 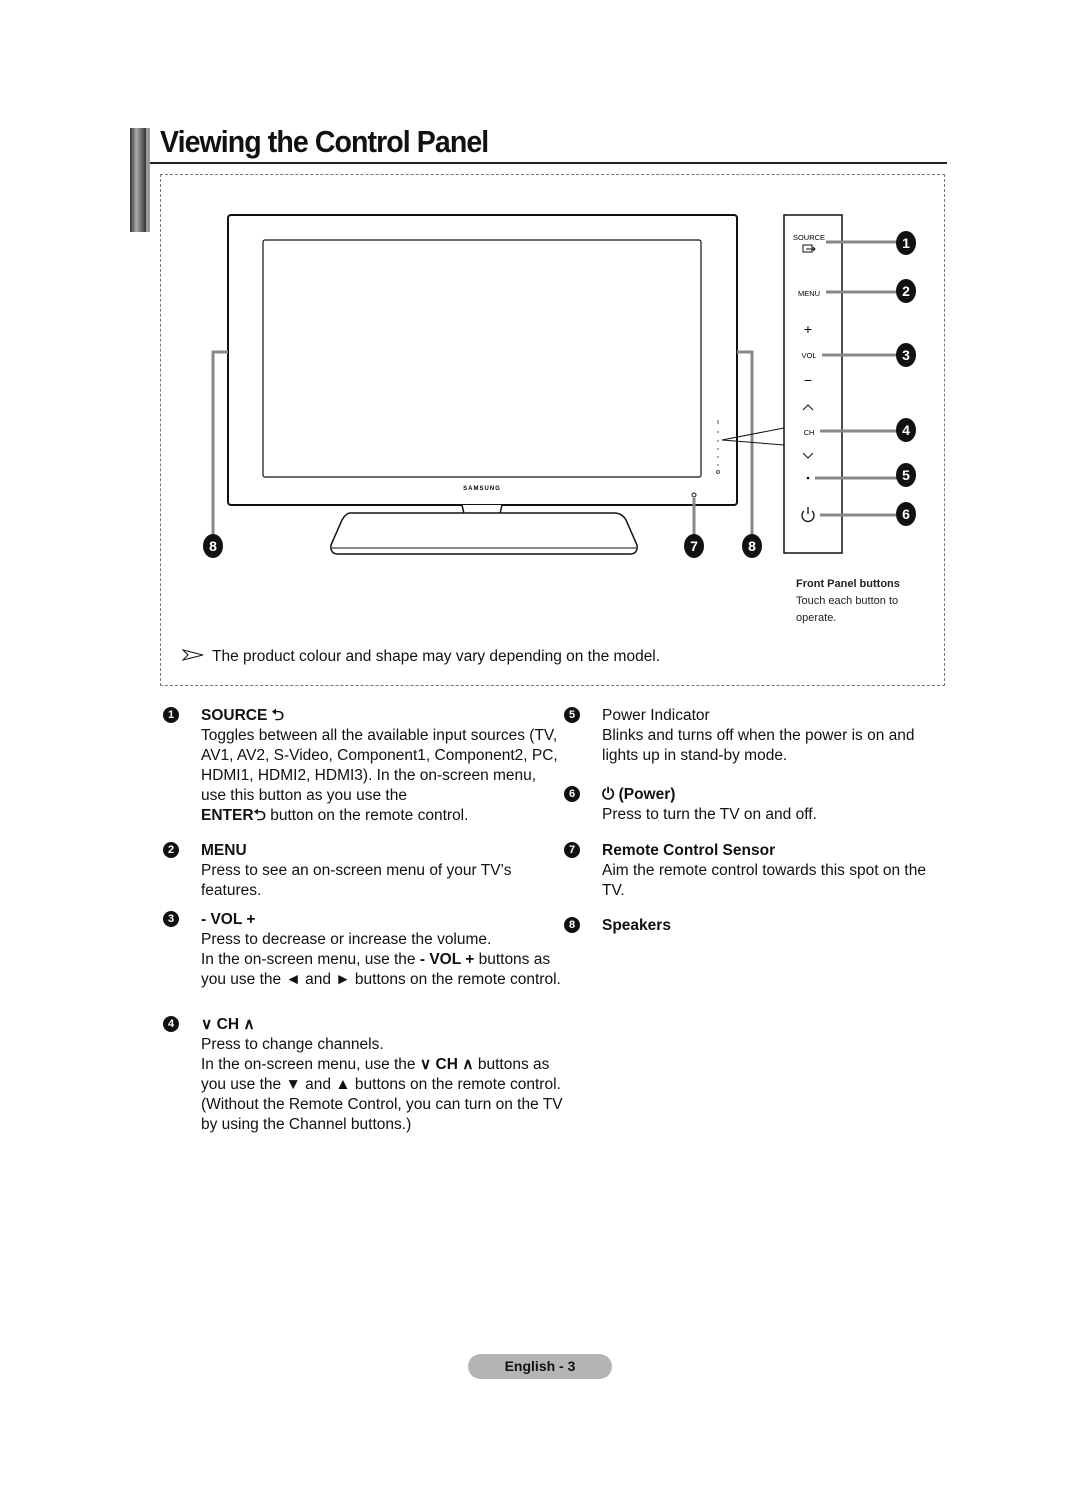 What do you see at coordinates (689, 850) in the screenshot?
I see `item-heading: Remote Control Sensor` at bounding box center [689, 850].